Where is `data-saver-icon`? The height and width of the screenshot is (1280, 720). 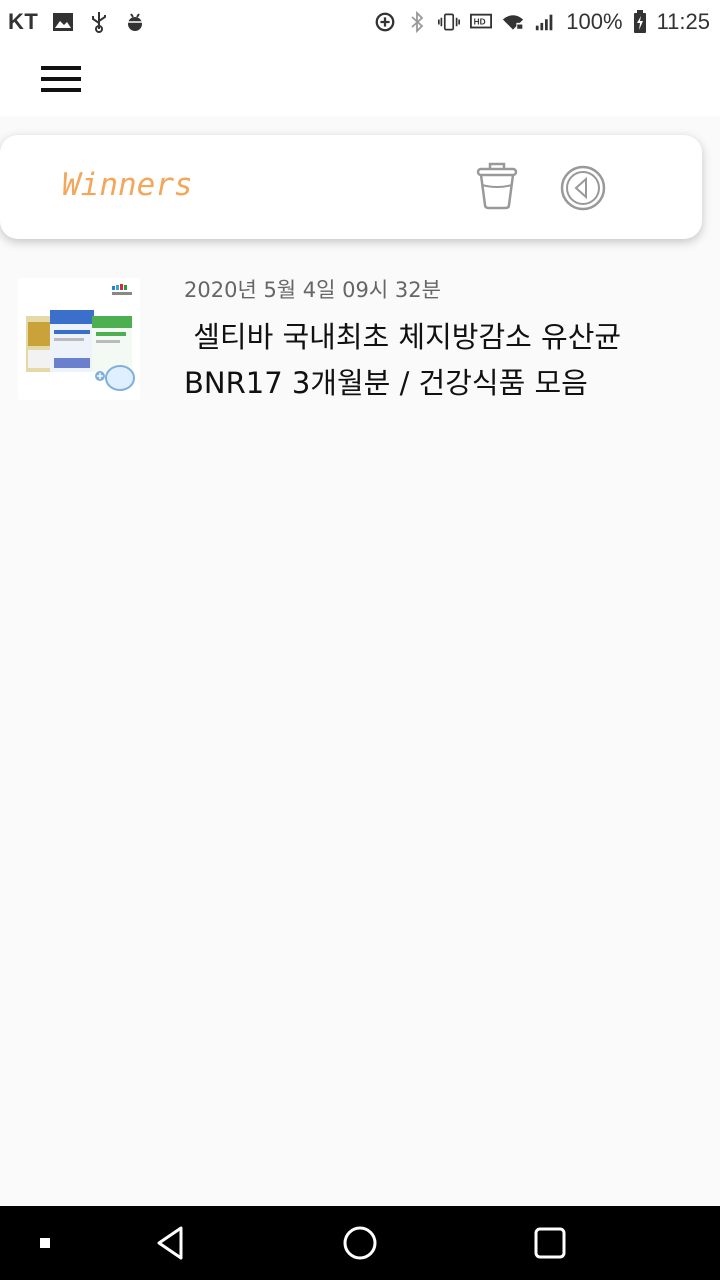
data-saver-icon is located at coordinates (385, 22).